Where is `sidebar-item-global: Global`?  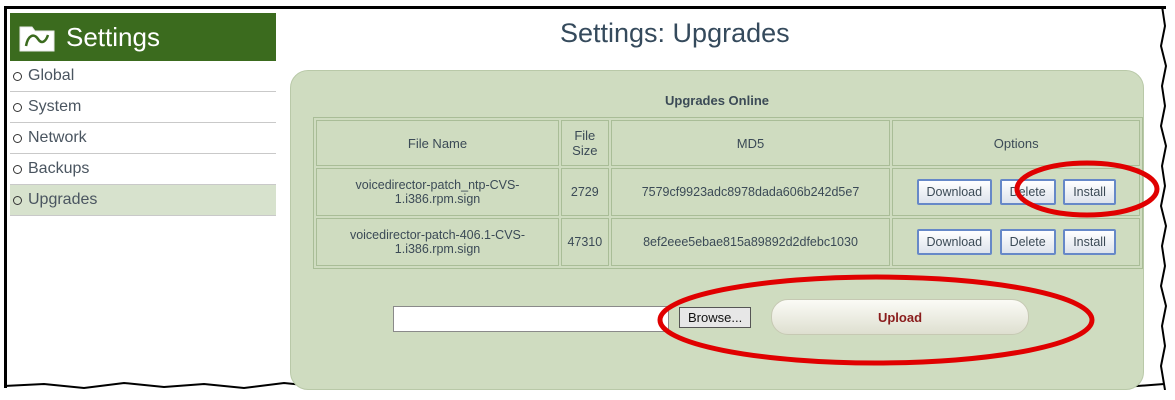
sidebar-item-global: Global is located at coordinates (143, 76).